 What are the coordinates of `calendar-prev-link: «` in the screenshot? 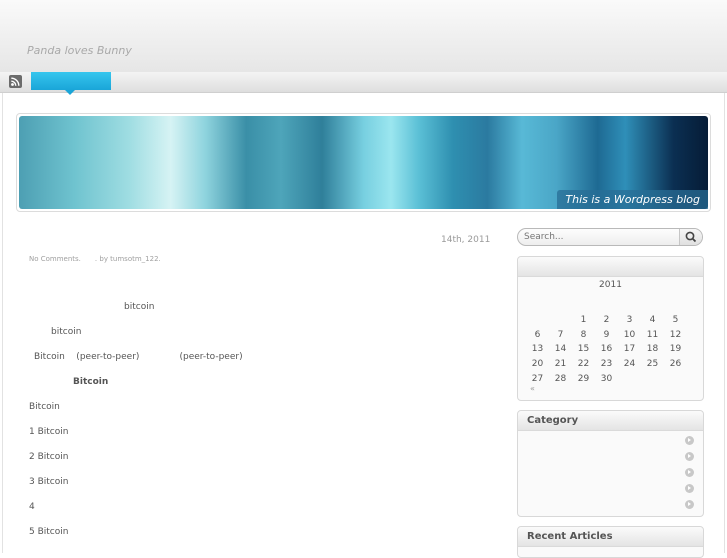 It's located at (532, 388).